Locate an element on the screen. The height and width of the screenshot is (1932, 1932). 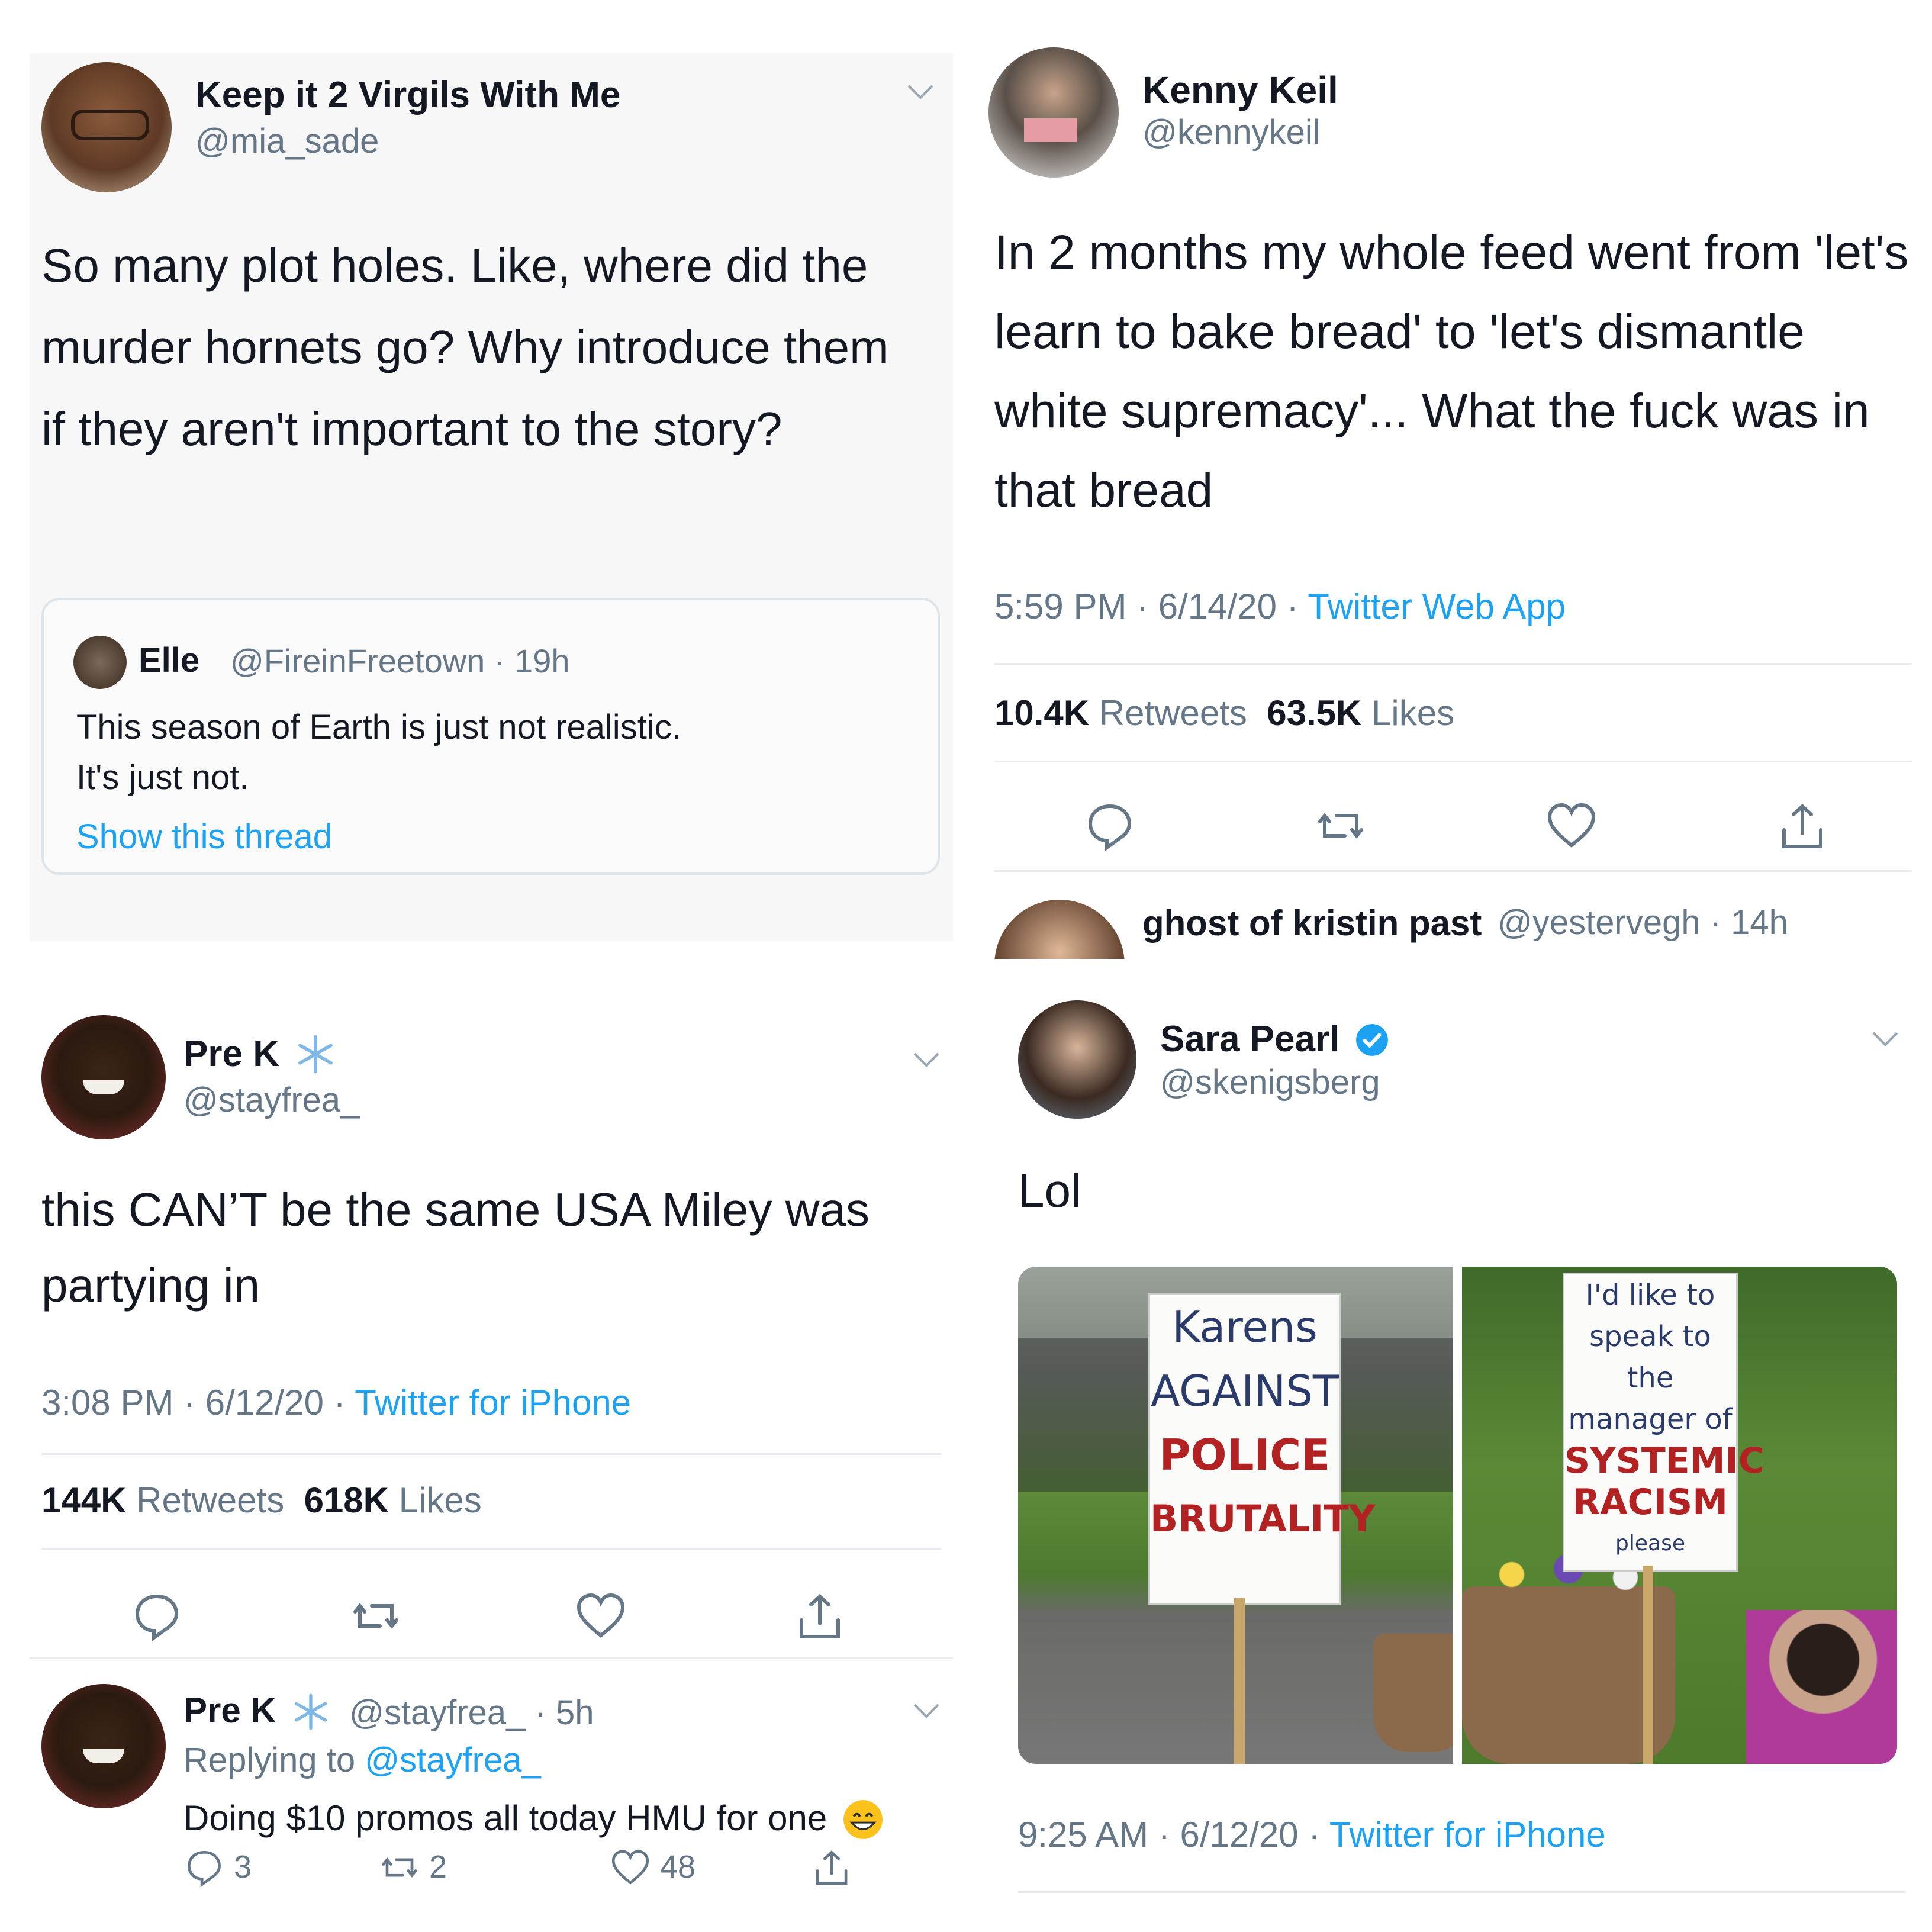
grin-emoji-icon is located at coordinates (863, 1819).